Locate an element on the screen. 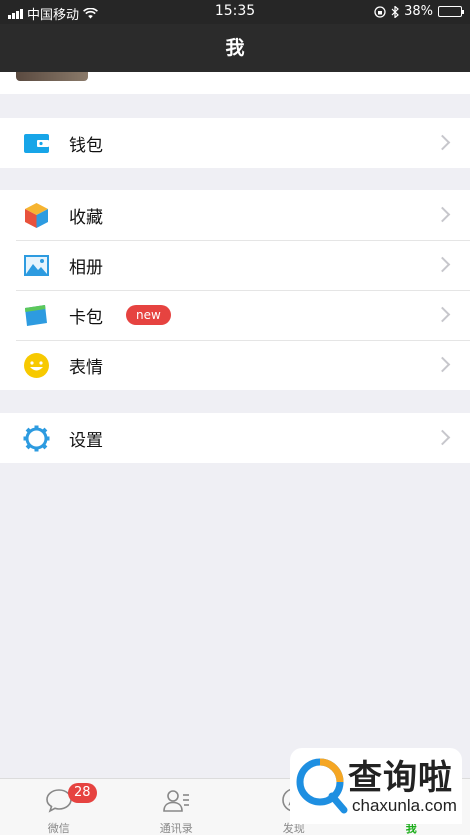 Image resolution: width=470 pixels, height=835 pixels. smiley-icon is located at coordinates (36, 365).